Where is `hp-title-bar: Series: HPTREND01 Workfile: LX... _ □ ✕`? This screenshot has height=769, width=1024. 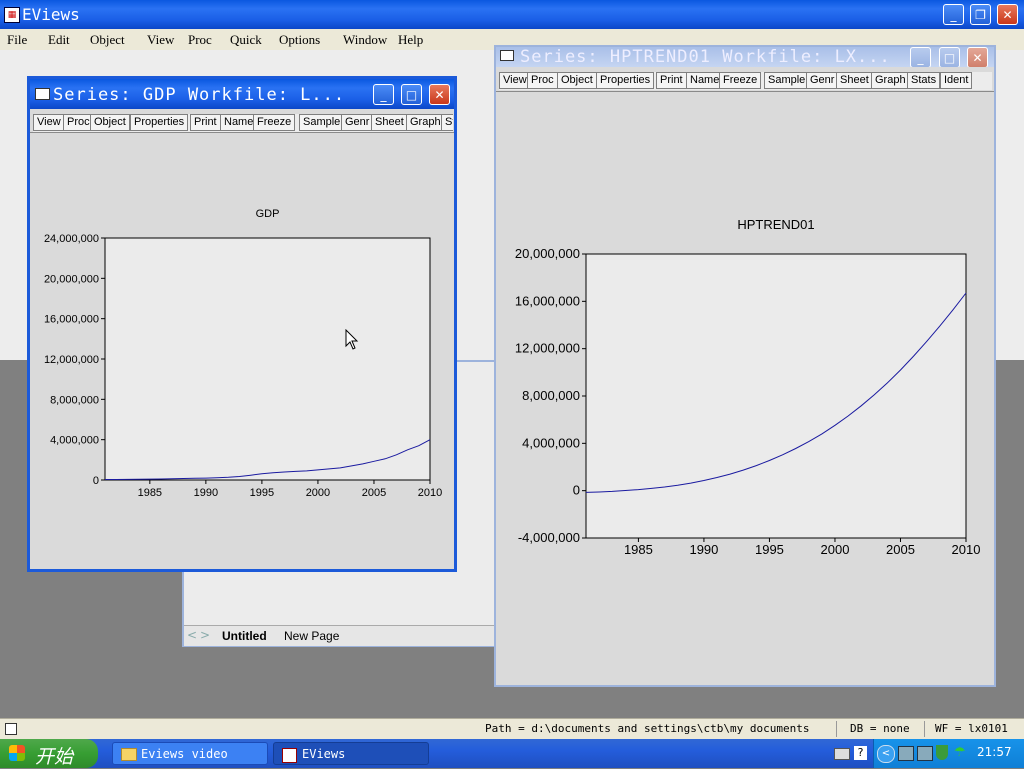
hp-title-bar: Series: HPTREND01 Workfile: LX... _ □ ✕ is located at coordinates (745, 57).